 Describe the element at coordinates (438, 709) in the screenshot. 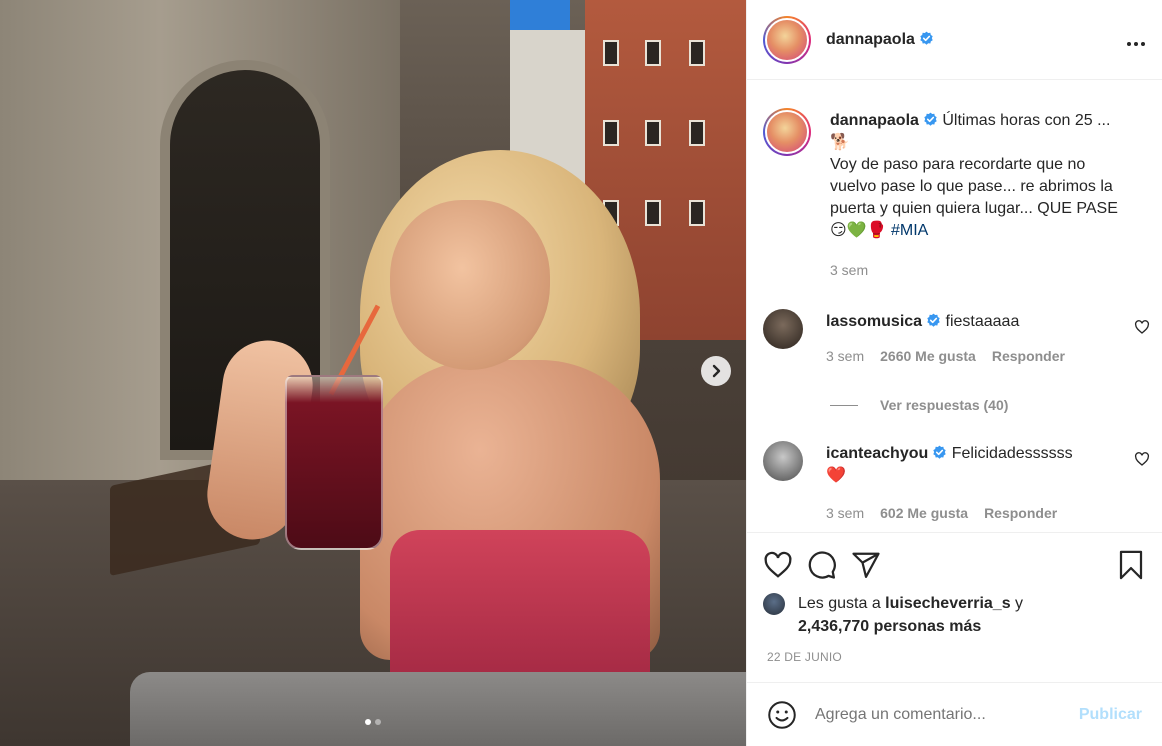

I see `table` at that location.